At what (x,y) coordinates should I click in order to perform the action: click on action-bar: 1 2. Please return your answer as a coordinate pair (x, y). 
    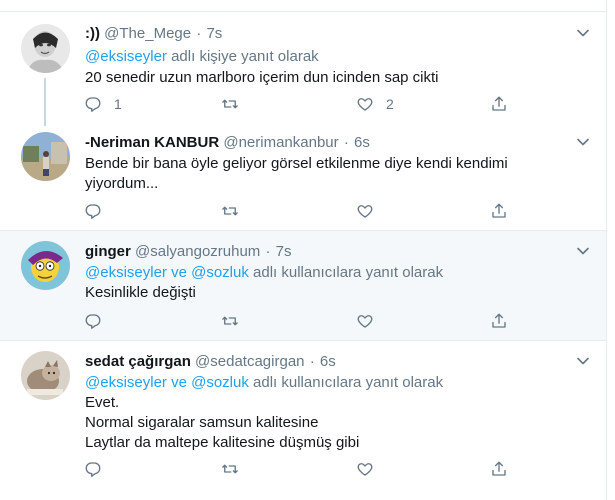
    Looking at the image, I should click on (304, 104).